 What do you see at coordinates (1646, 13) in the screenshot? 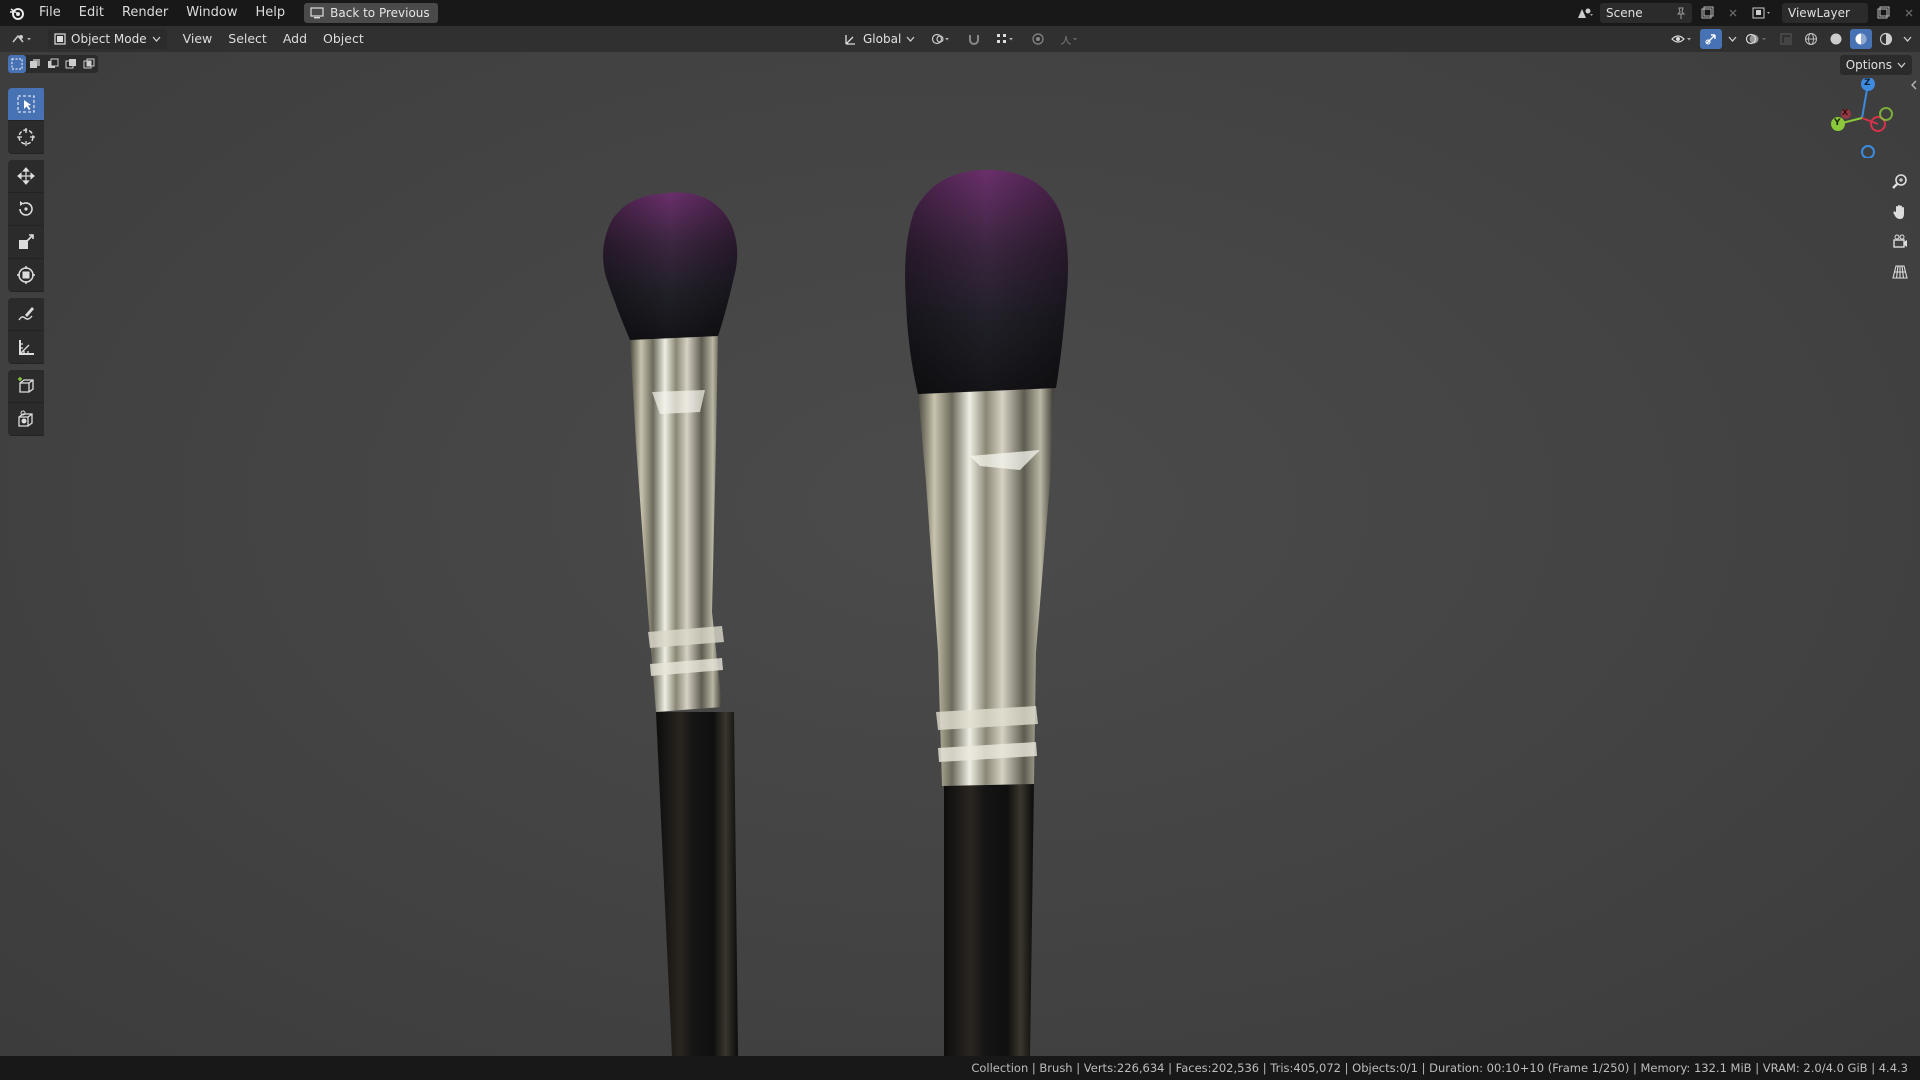
I see `scene-field: Scene` at bounding box center [1646, 13].